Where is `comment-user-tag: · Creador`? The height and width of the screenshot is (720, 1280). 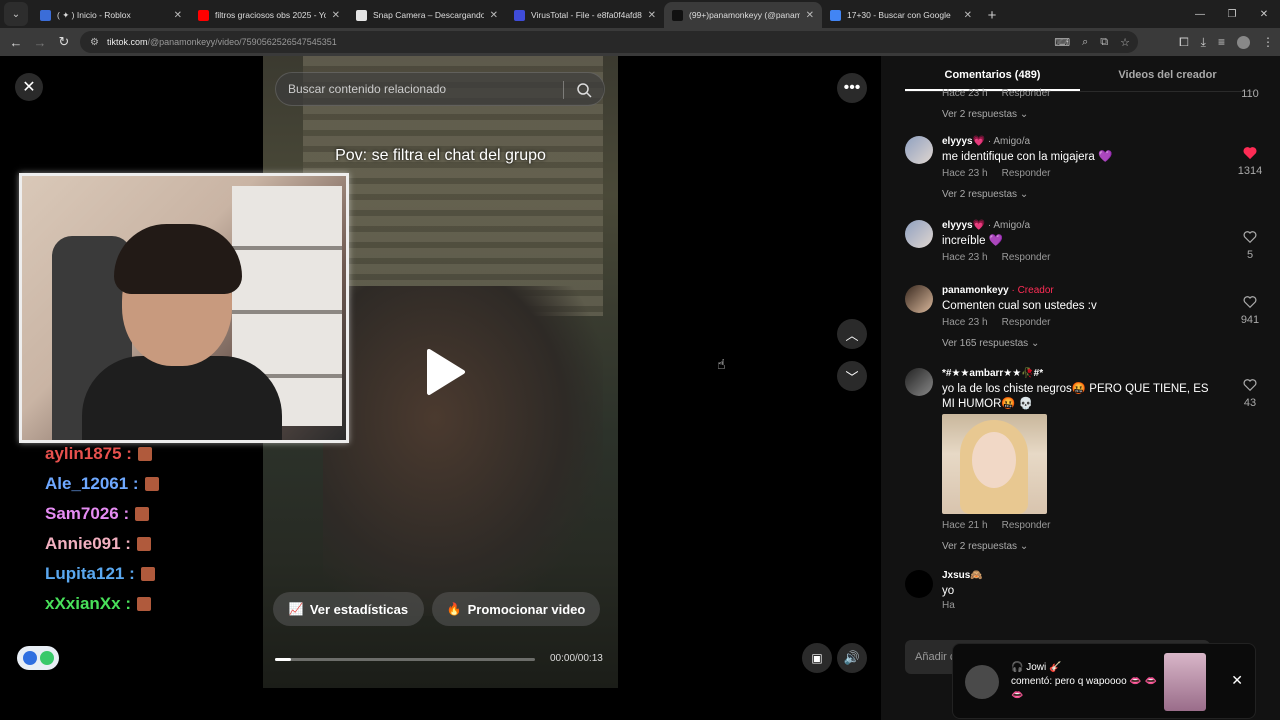
comment-user-tag: · Creador is located at coordinates (1031, 290).